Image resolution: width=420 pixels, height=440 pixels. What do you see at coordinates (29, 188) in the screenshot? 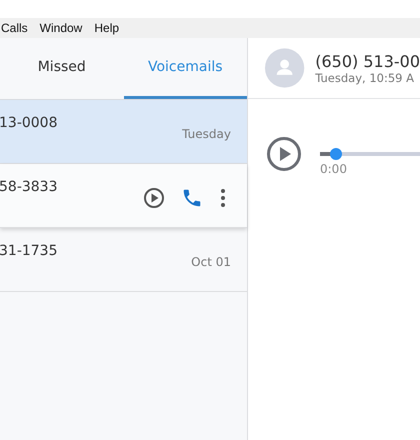
I see `phone-number: 58-3833` at bounding box center [29, 188].